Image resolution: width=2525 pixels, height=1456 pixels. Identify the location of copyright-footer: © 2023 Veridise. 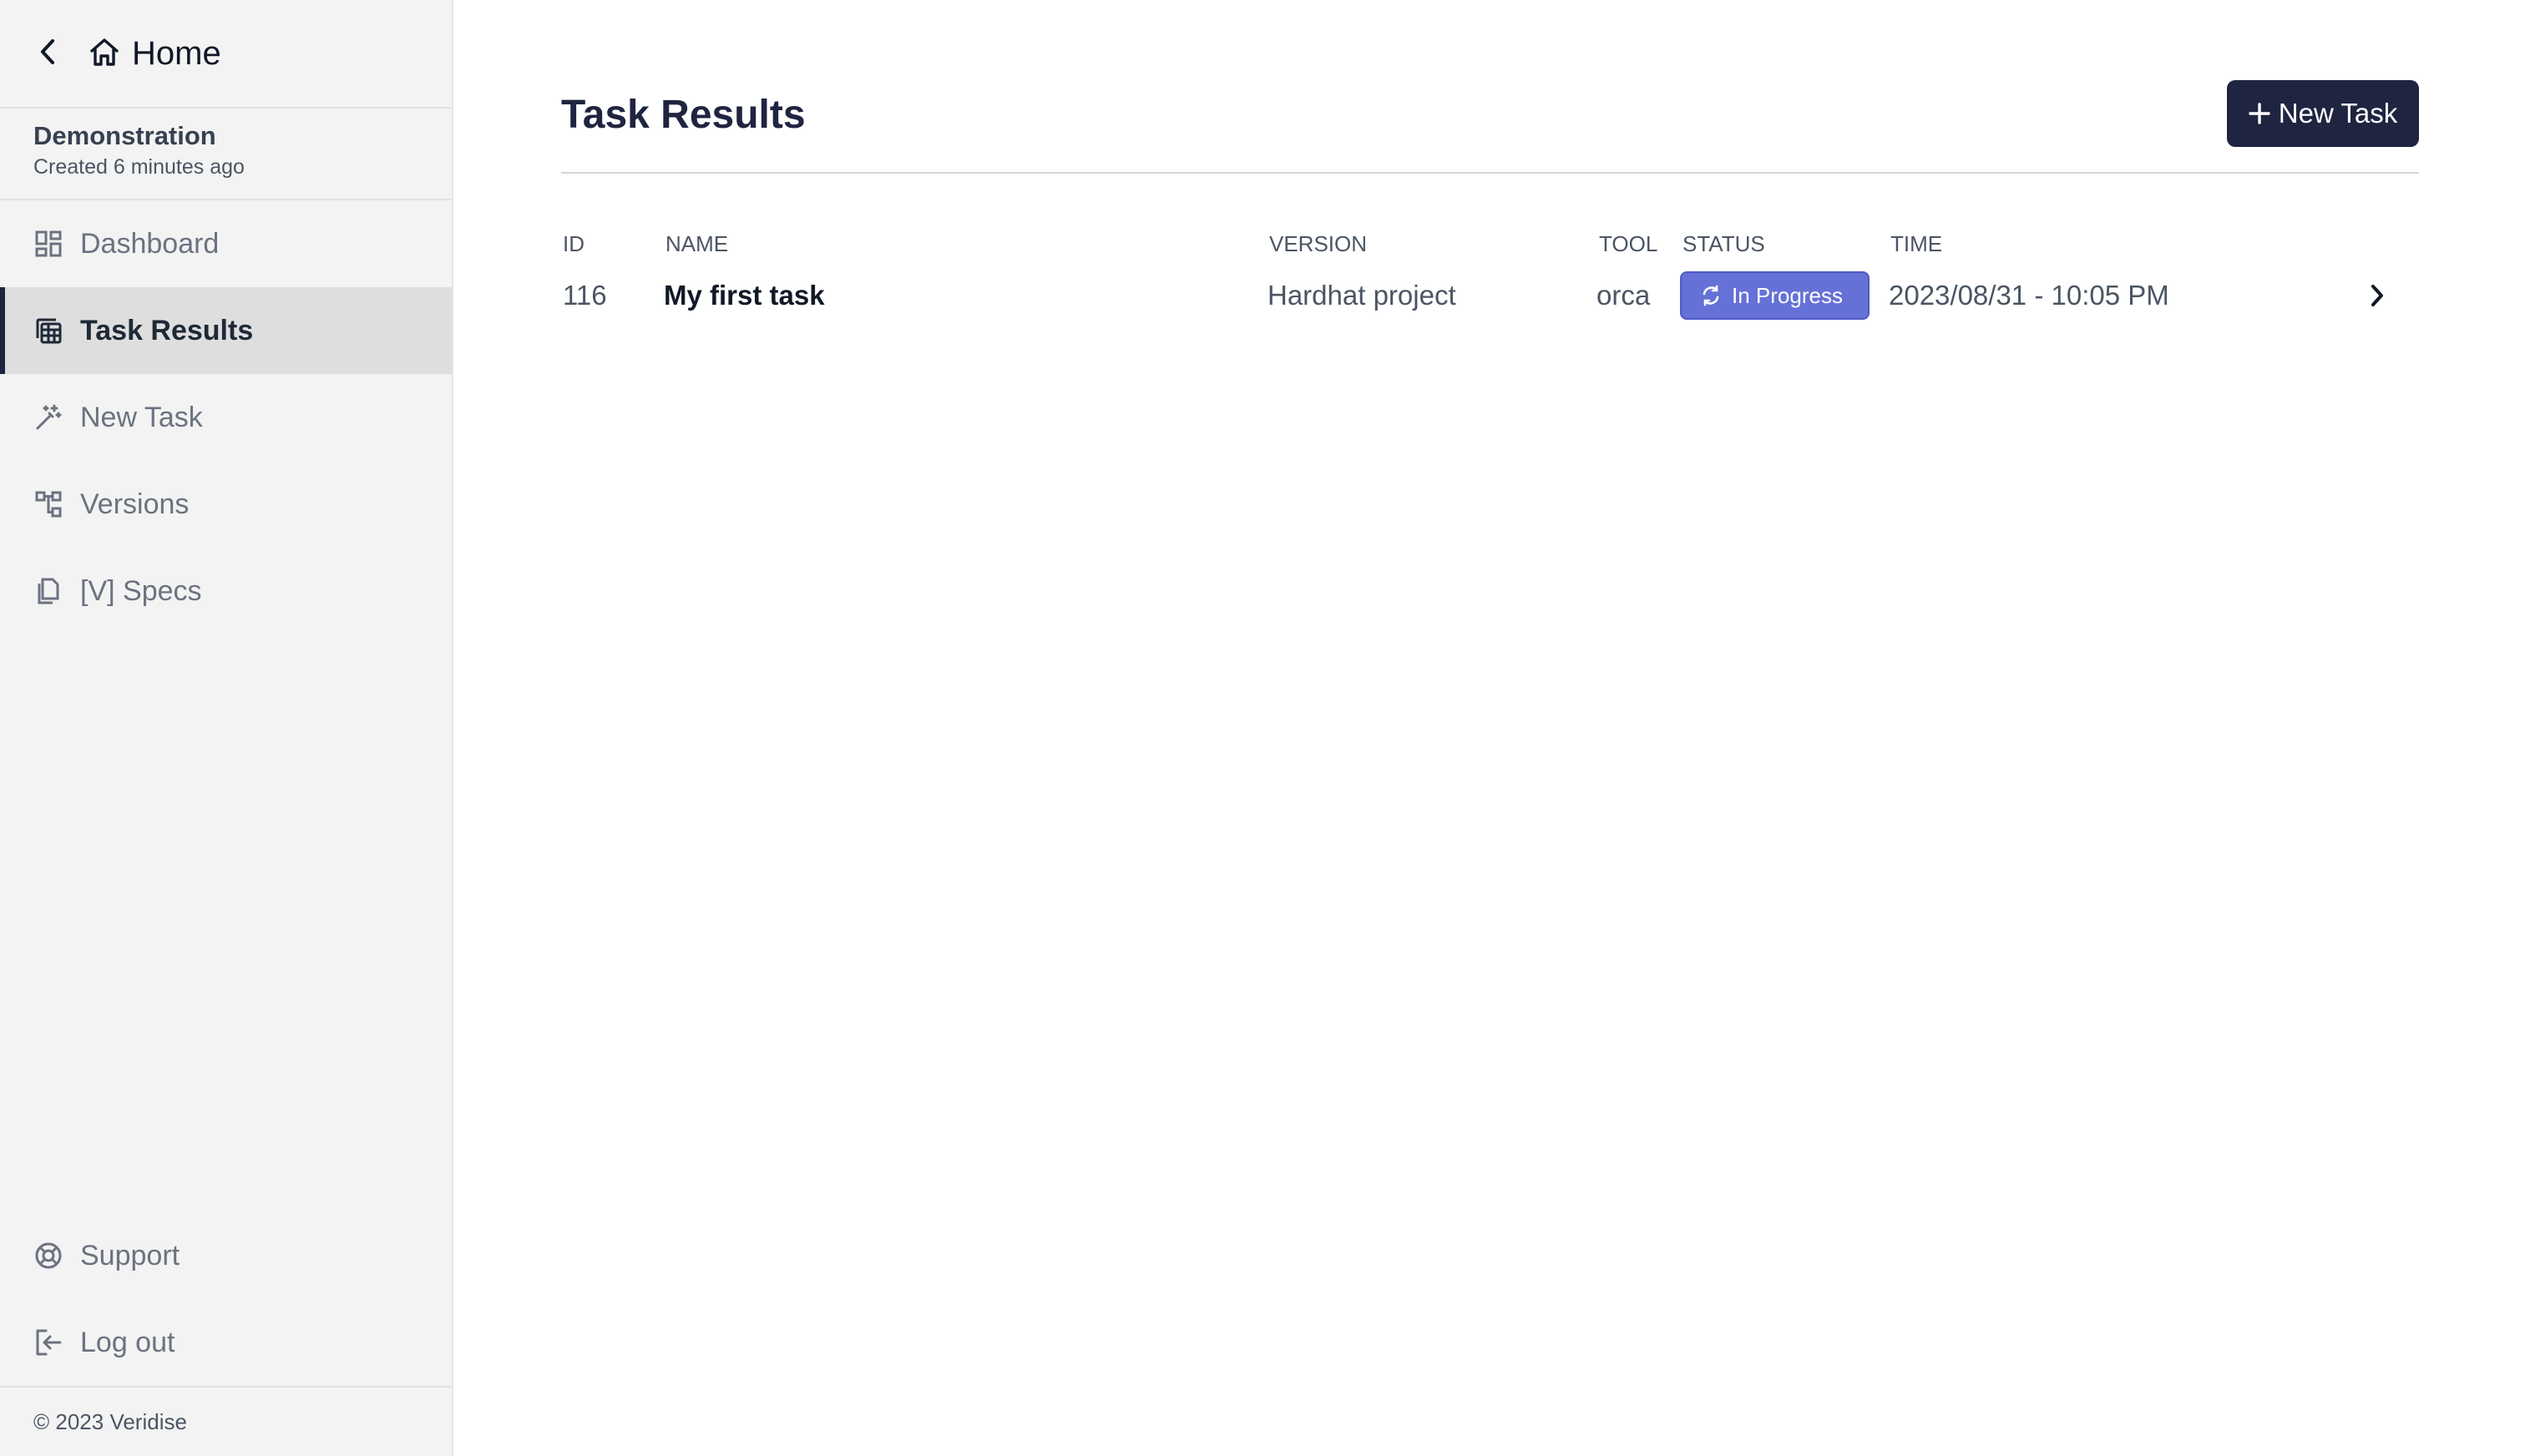
(226, 1421).